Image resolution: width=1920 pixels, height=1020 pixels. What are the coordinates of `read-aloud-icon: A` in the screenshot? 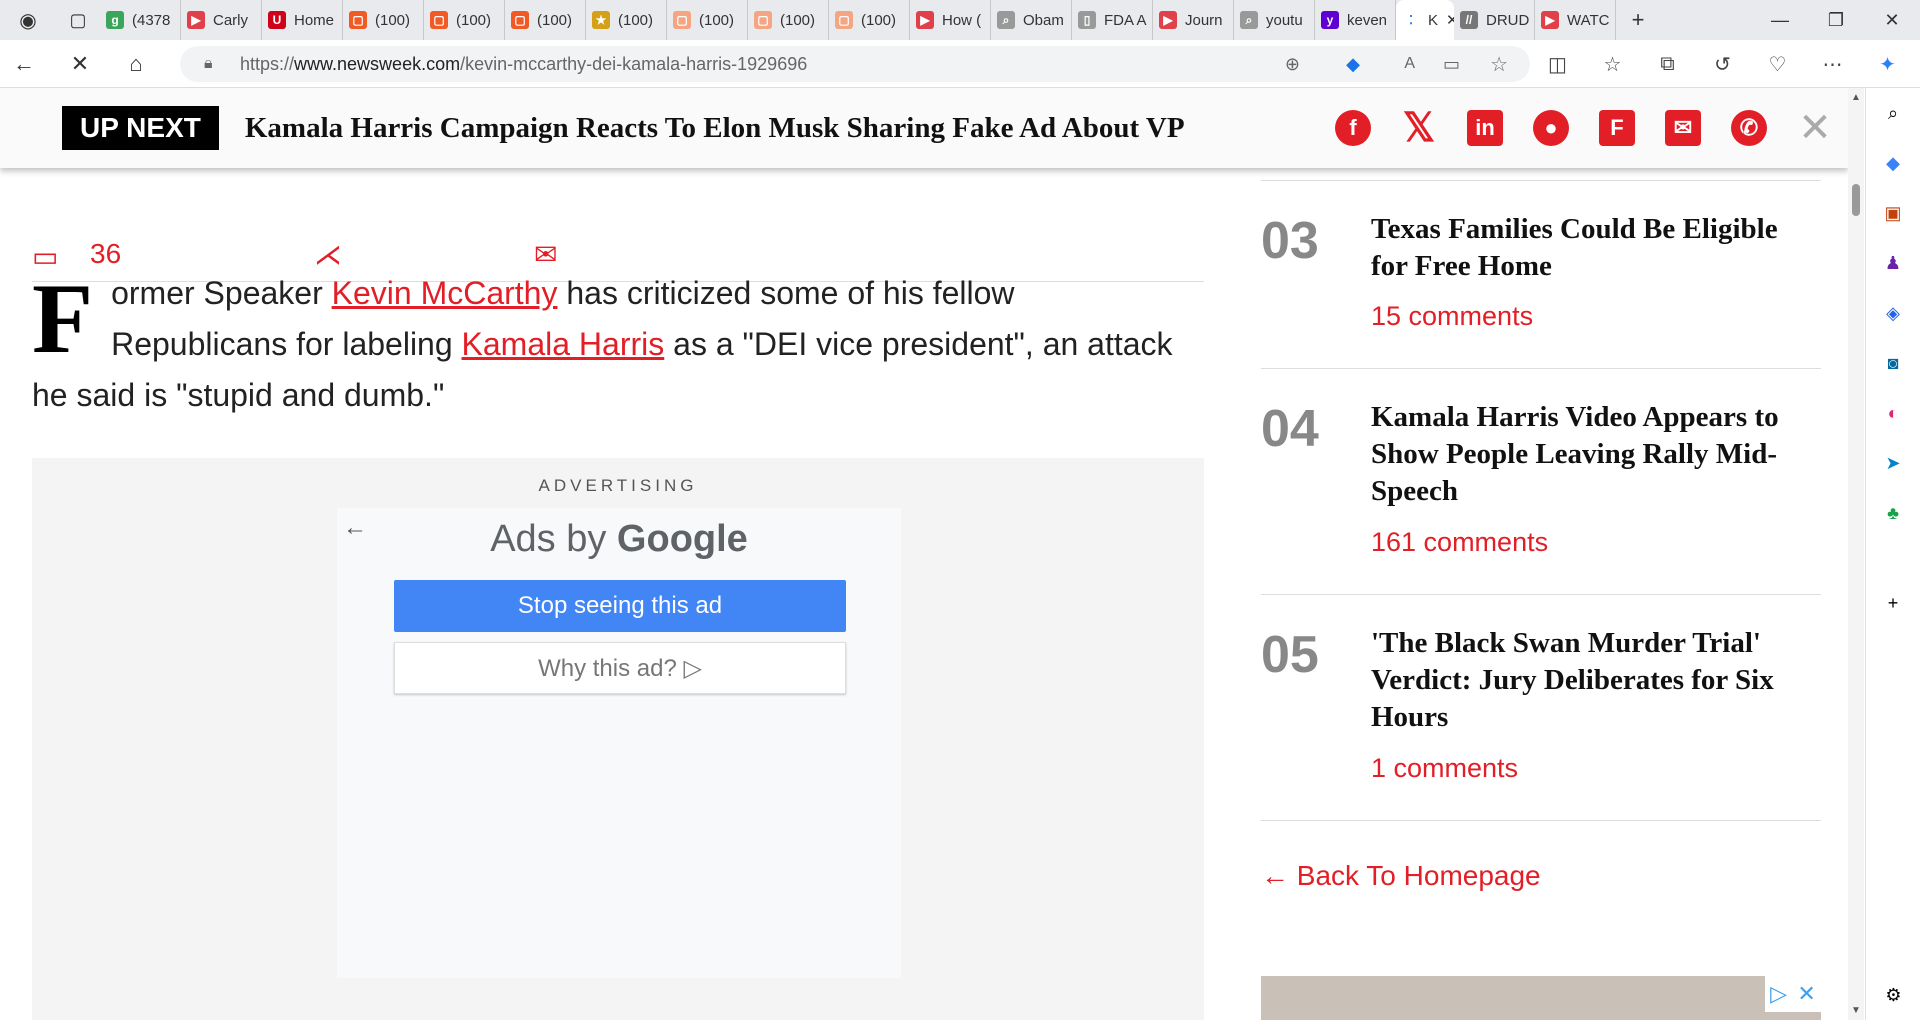 It's located at (1409, 64).